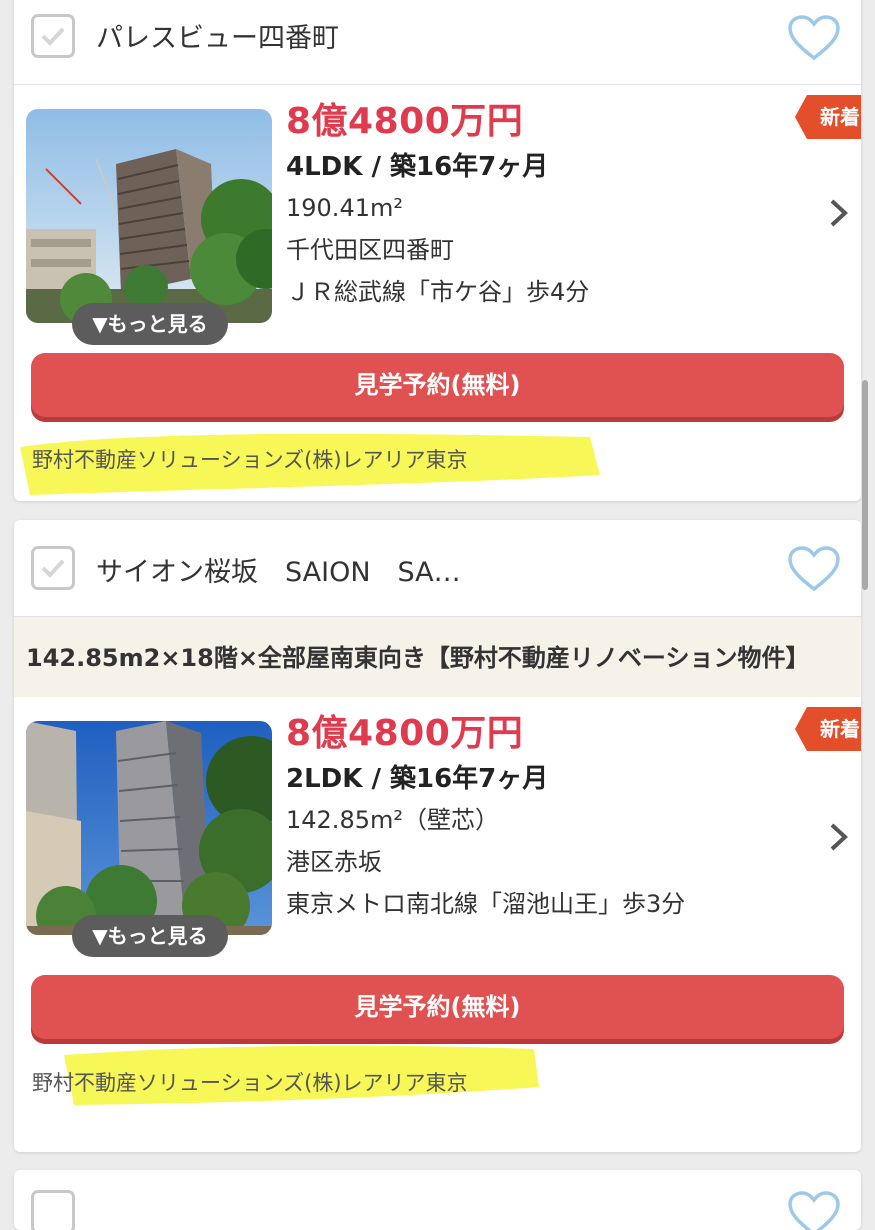  What do you see at coordinates (417, 779) in the screenshot?
I see `layout-age: 2LDK / 築16年7ヶ月` at bounding box center [417, 779].